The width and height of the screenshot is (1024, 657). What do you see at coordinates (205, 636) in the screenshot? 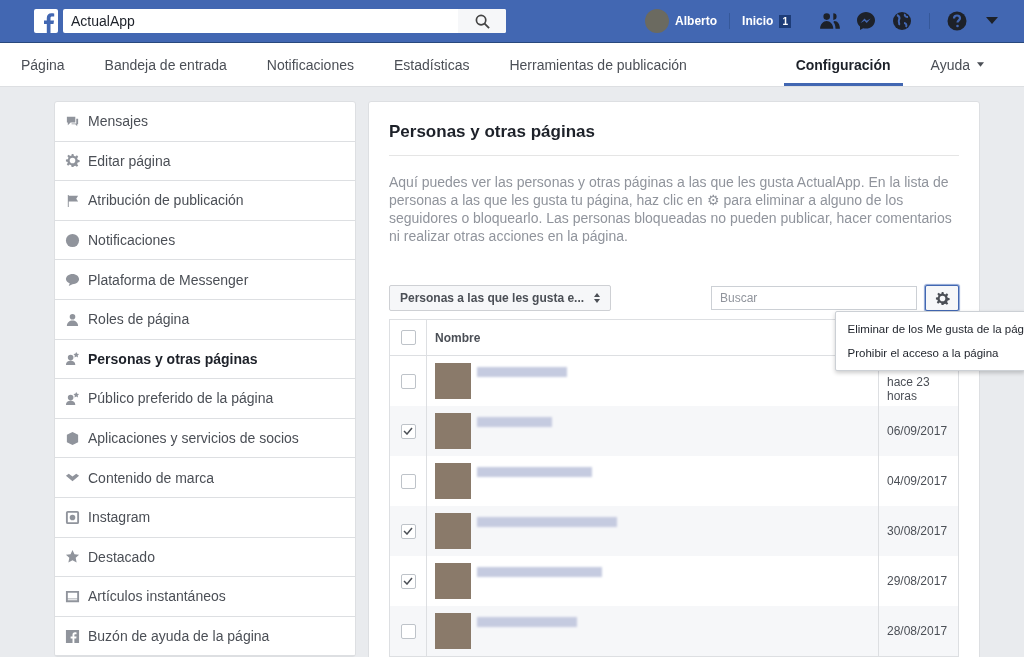
I see `sidebar-item: Buzón de ayuda de la página` at bounding box center [205, 636].